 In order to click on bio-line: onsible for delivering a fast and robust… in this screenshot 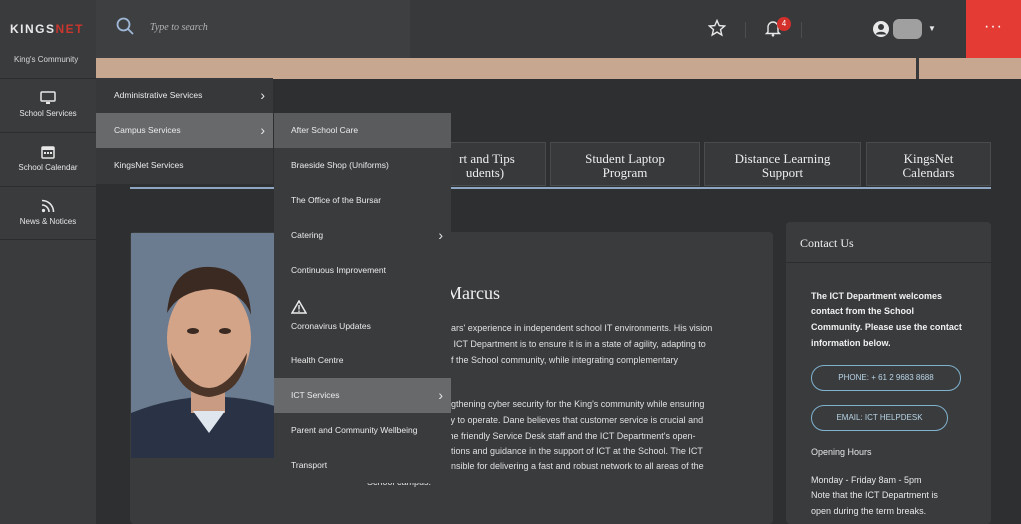, I will do `click(575, 466)`.